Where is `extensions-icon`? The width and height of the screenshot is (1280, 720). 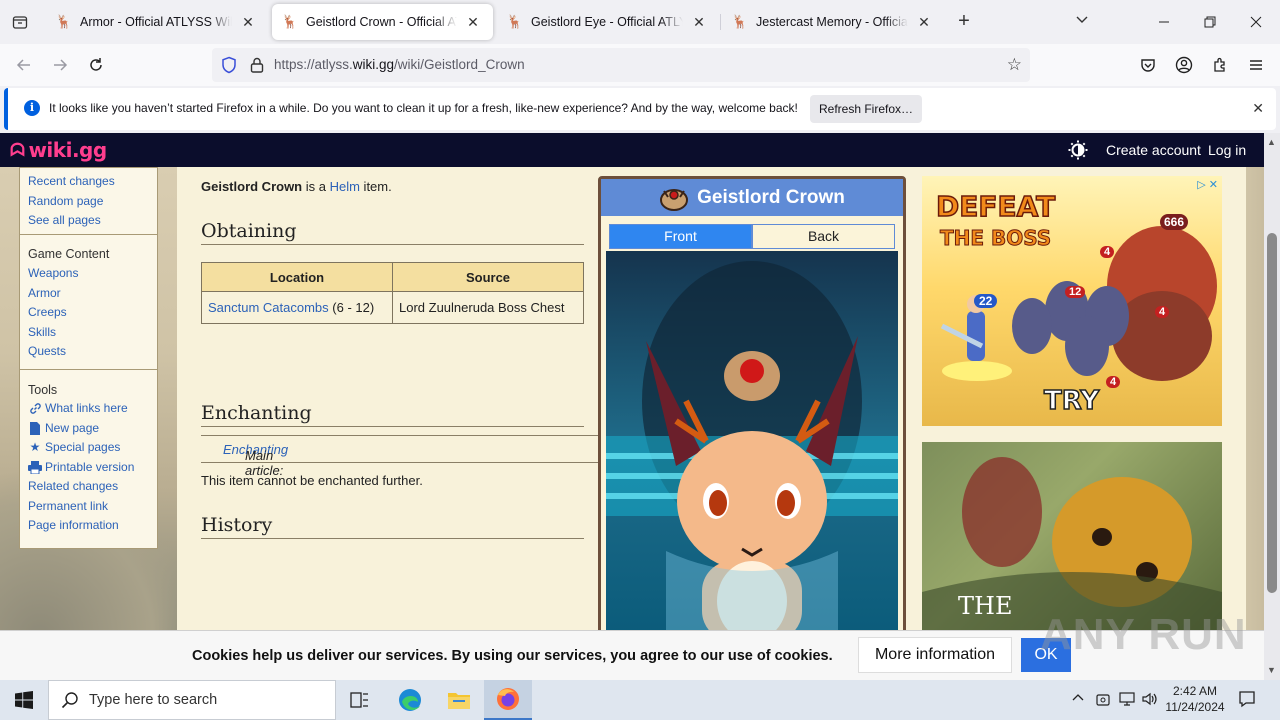 extensions-icon is located at coordinates (1220, 65).